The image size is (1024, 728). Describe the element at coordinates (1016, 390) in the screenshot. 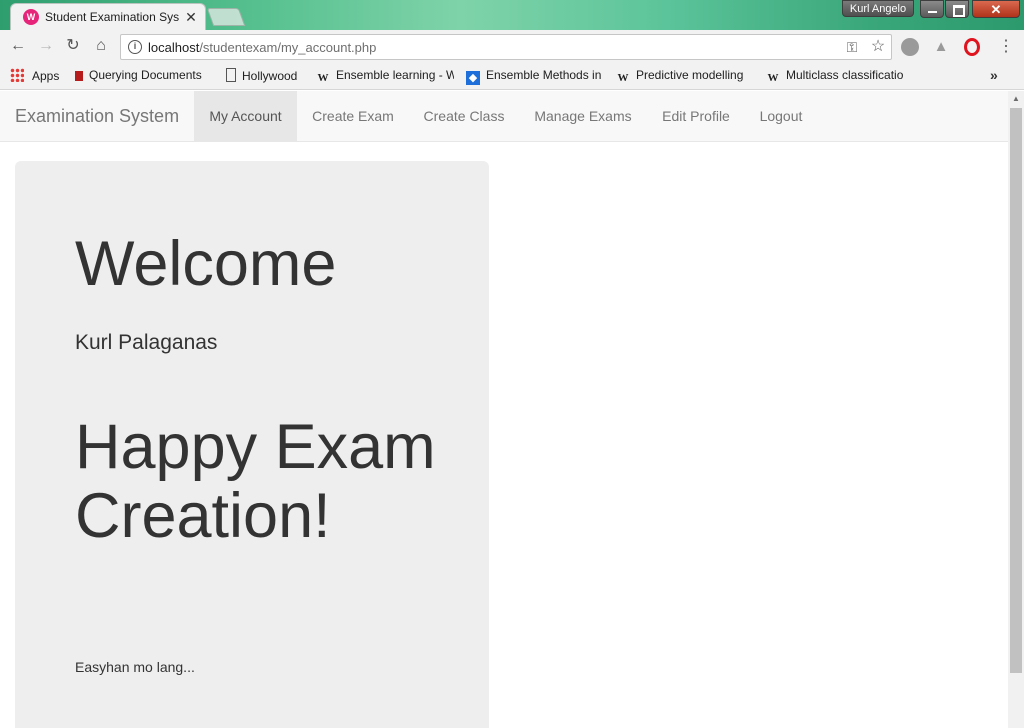

I see `scroll-thumb` at that location.